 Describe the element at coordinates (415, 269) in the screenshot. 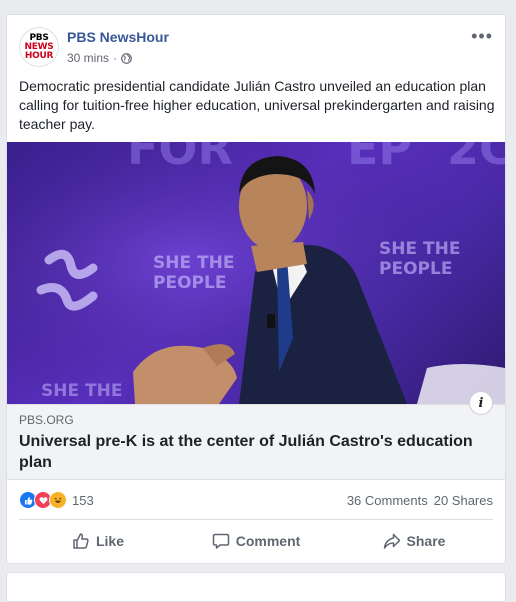

I see `photo-bg-text-4: PEOPLE` at that location.